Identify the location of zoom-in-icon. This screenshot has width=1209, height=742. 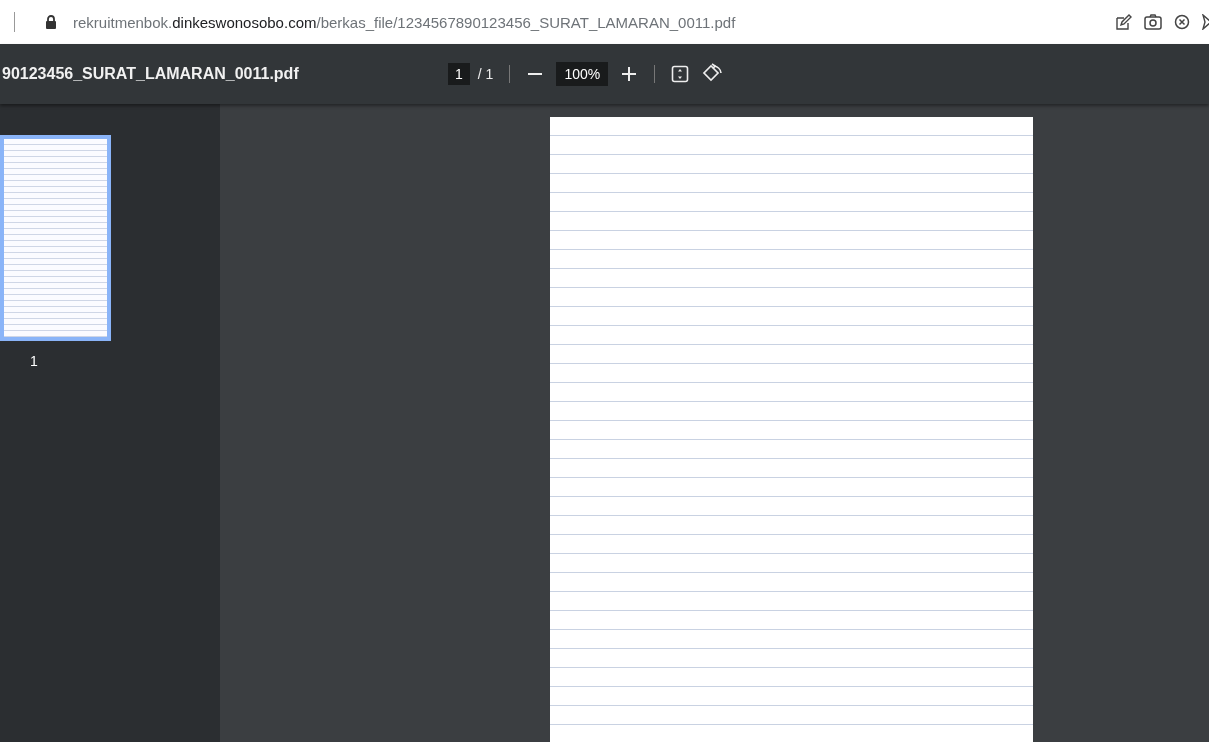
(629, 74).